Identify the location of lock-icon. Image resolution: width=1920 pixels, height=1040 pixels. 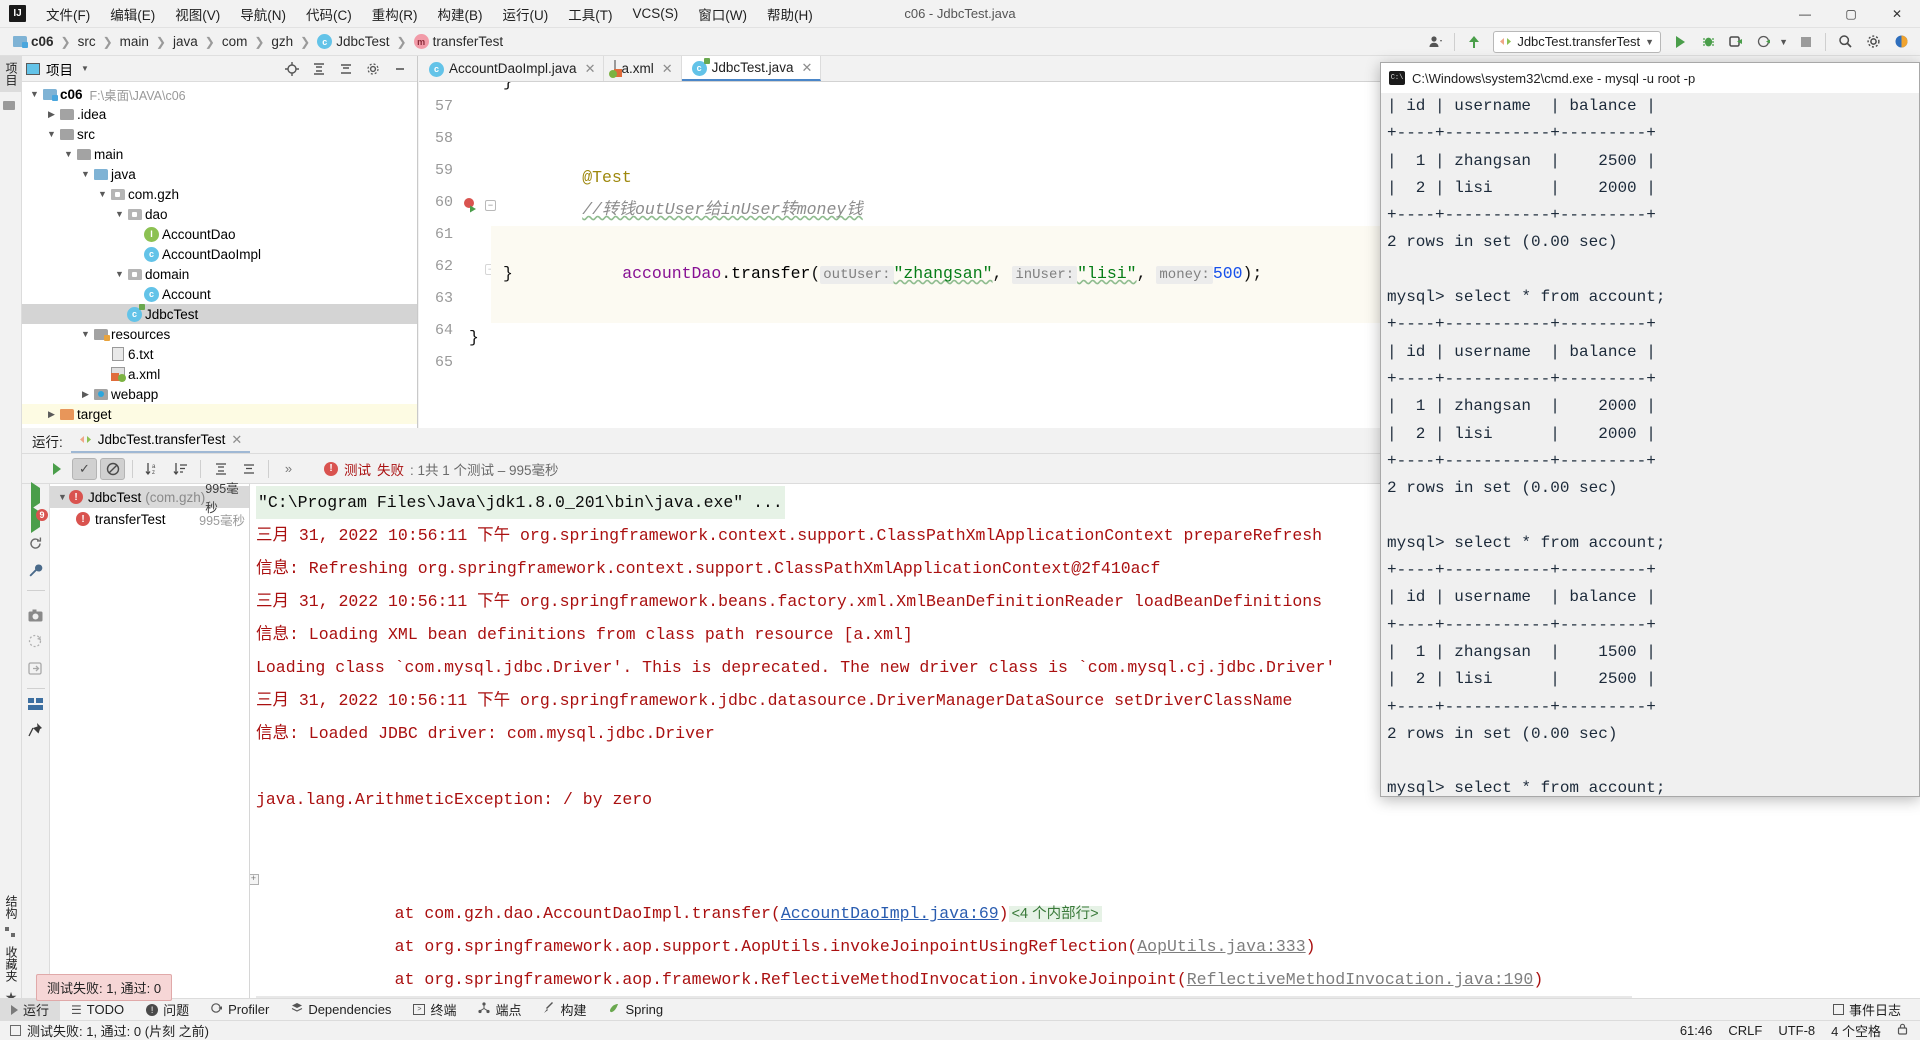
(1902, 1030).